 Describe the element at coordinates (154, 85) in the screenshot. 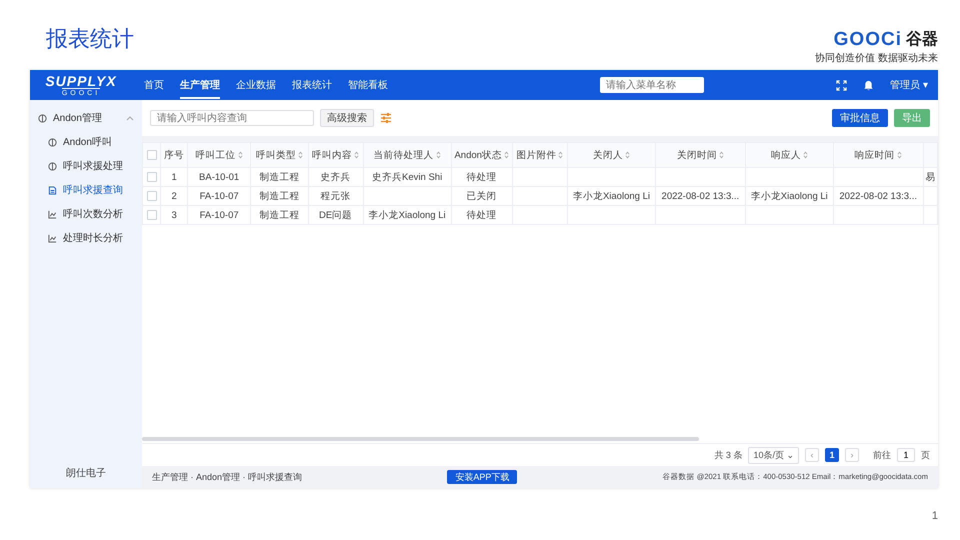

I see `nav-tab: 首页` at that location.